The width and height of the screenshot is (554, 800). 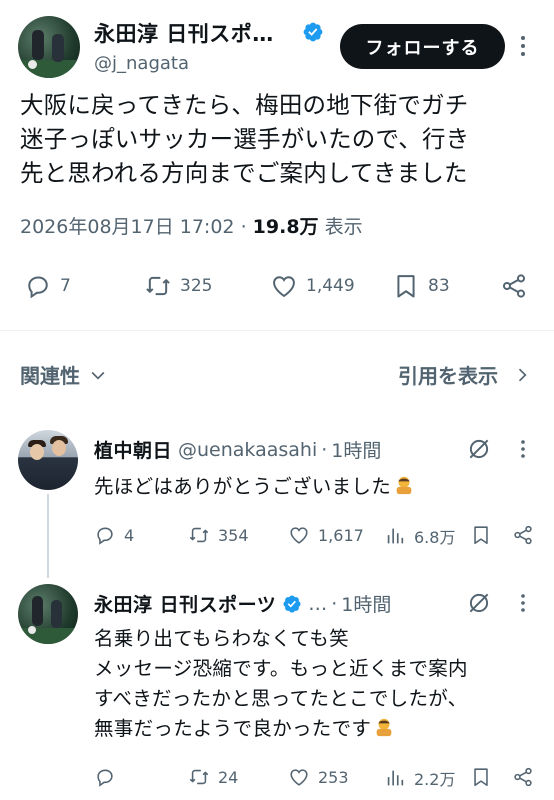 What do you see at coordinates (114, 535) in the screenshot?
I see `reply-reply-button: 4` at bounding box center [114, 535].